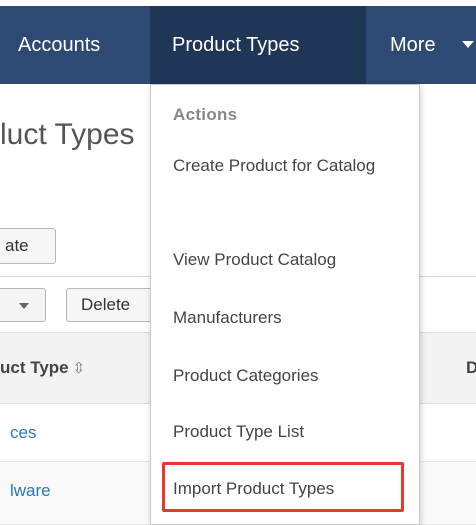 The height and width of the screenshot is (525, 476). What do you see at coordinates (30, 491) in the screenshot?
I see `row-link: lware` at bounding box center [30, 491].